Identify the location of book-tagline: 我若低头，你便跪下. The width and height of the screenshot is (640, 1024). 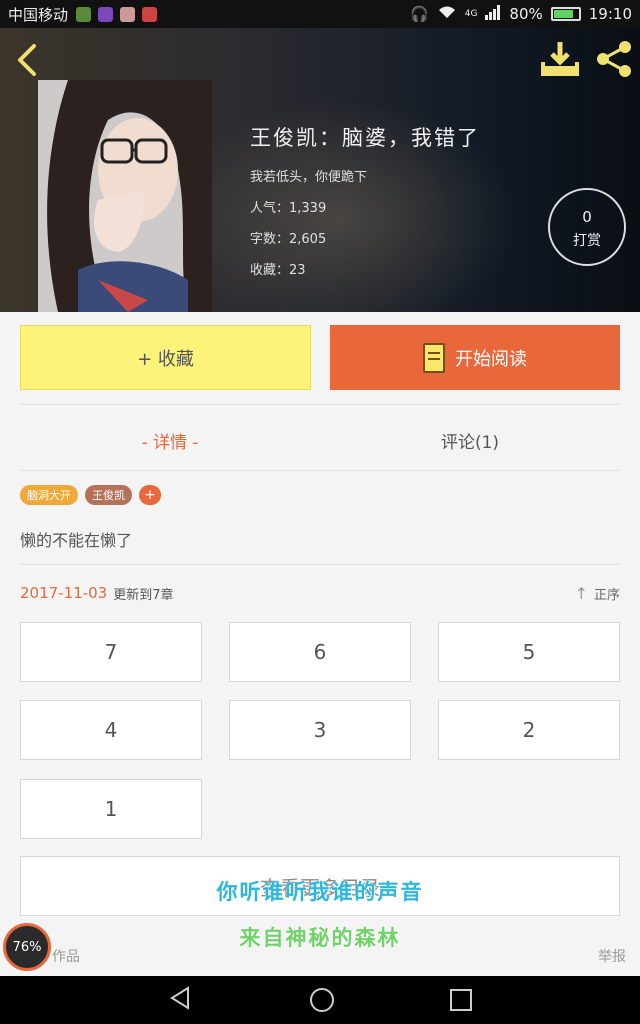
(309, 177).